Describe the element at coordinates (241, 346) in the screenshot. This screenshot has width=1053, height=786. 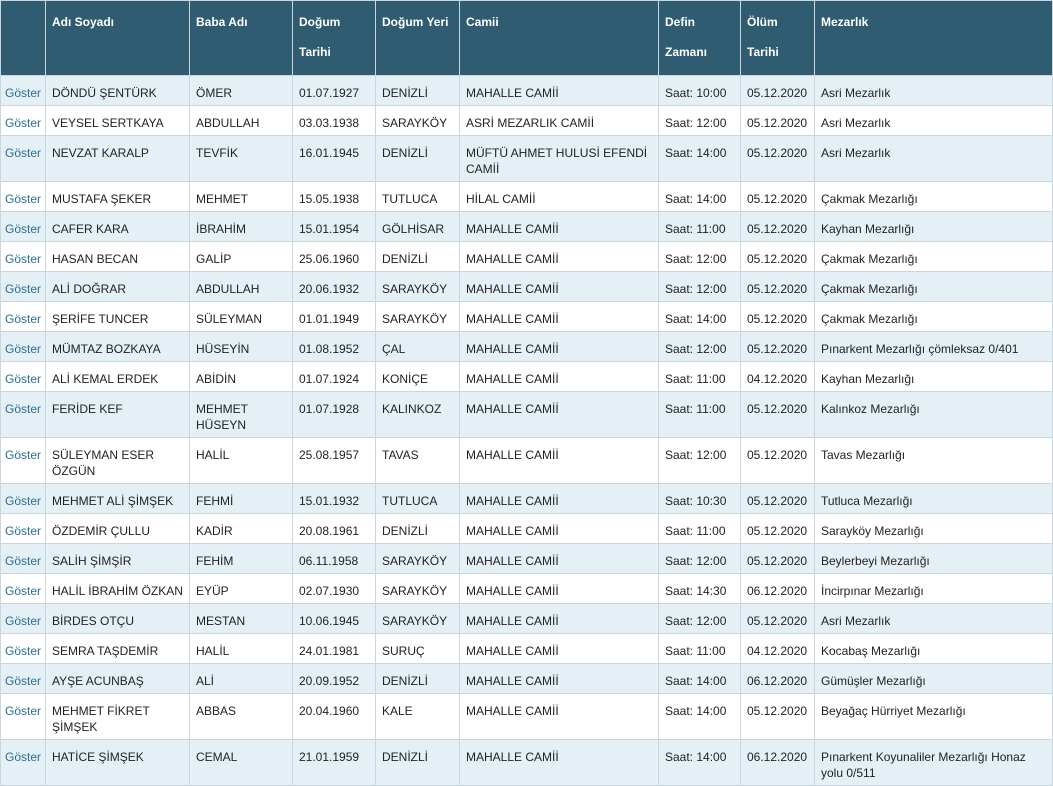
I see `cell-father-name: HÜSEYİN` at that location.